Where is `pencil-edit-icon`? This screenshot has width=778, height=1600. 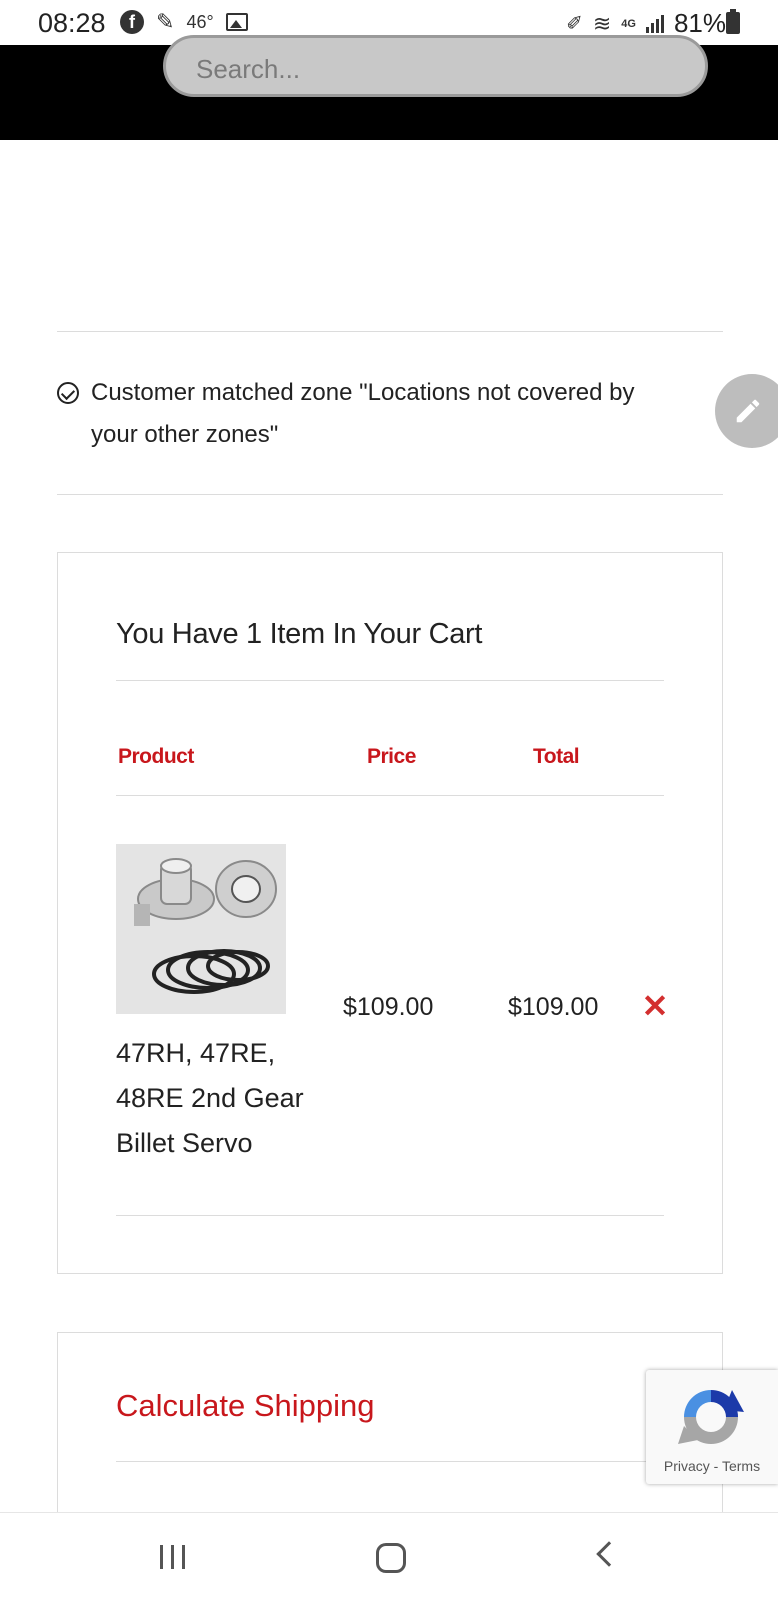
pencil-edit-icon is located at coordinates (748, 411).